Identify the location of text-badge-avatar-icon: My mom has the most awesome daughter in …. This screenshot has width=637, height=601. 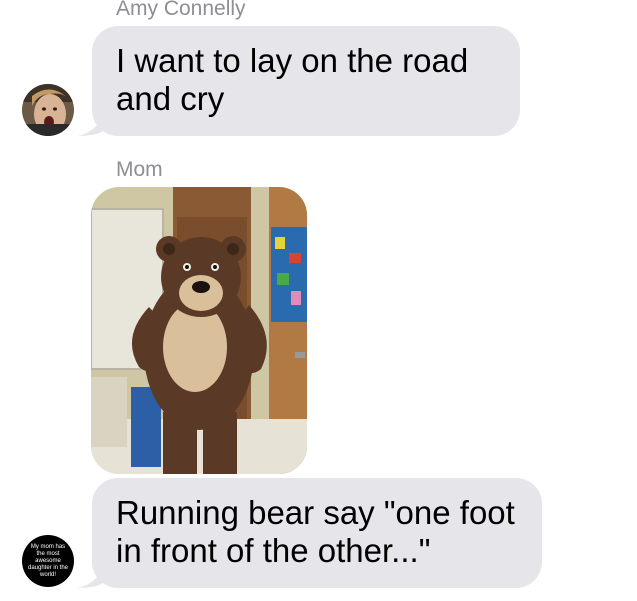
(48, 560).